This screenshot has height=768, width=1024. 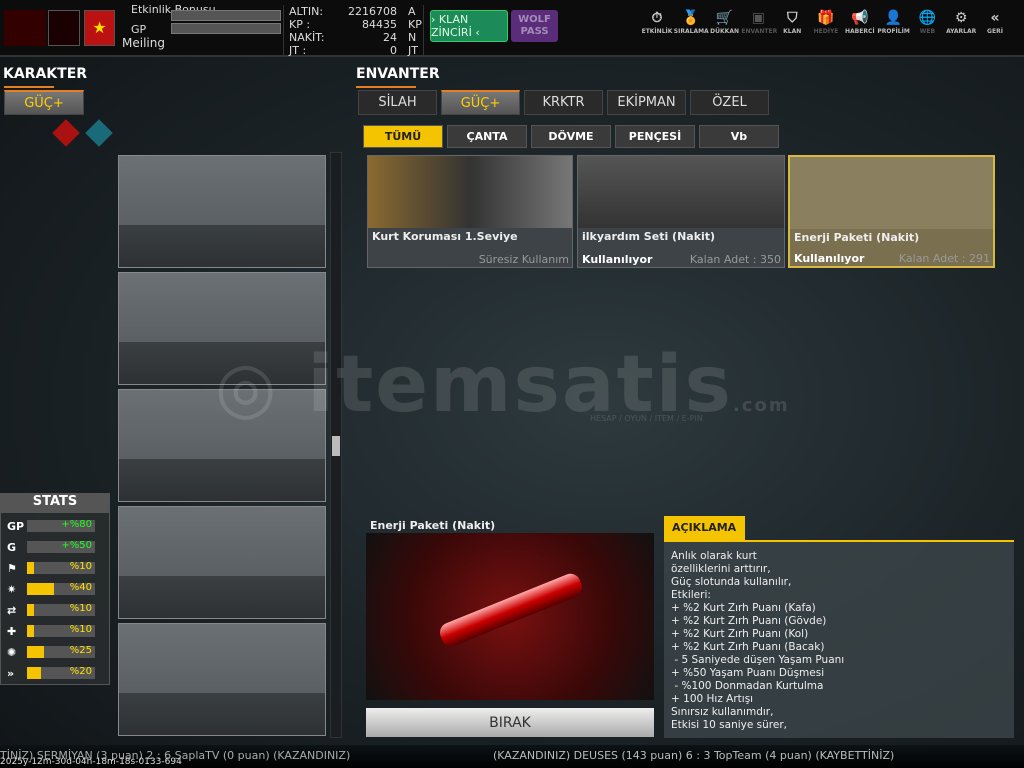 What do you see at coordinates (397, 102) in the screenshot?
I see `tab-0: SİLAH` at bounding box center [397, 102].